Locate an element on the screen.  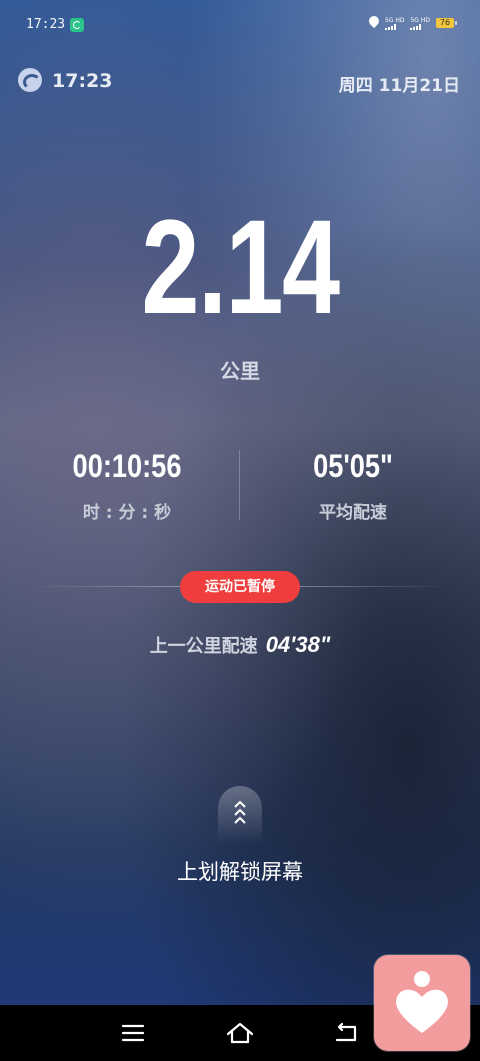
duration-label: 时 : 分 : 秒 is located at coordinates (127, 513).